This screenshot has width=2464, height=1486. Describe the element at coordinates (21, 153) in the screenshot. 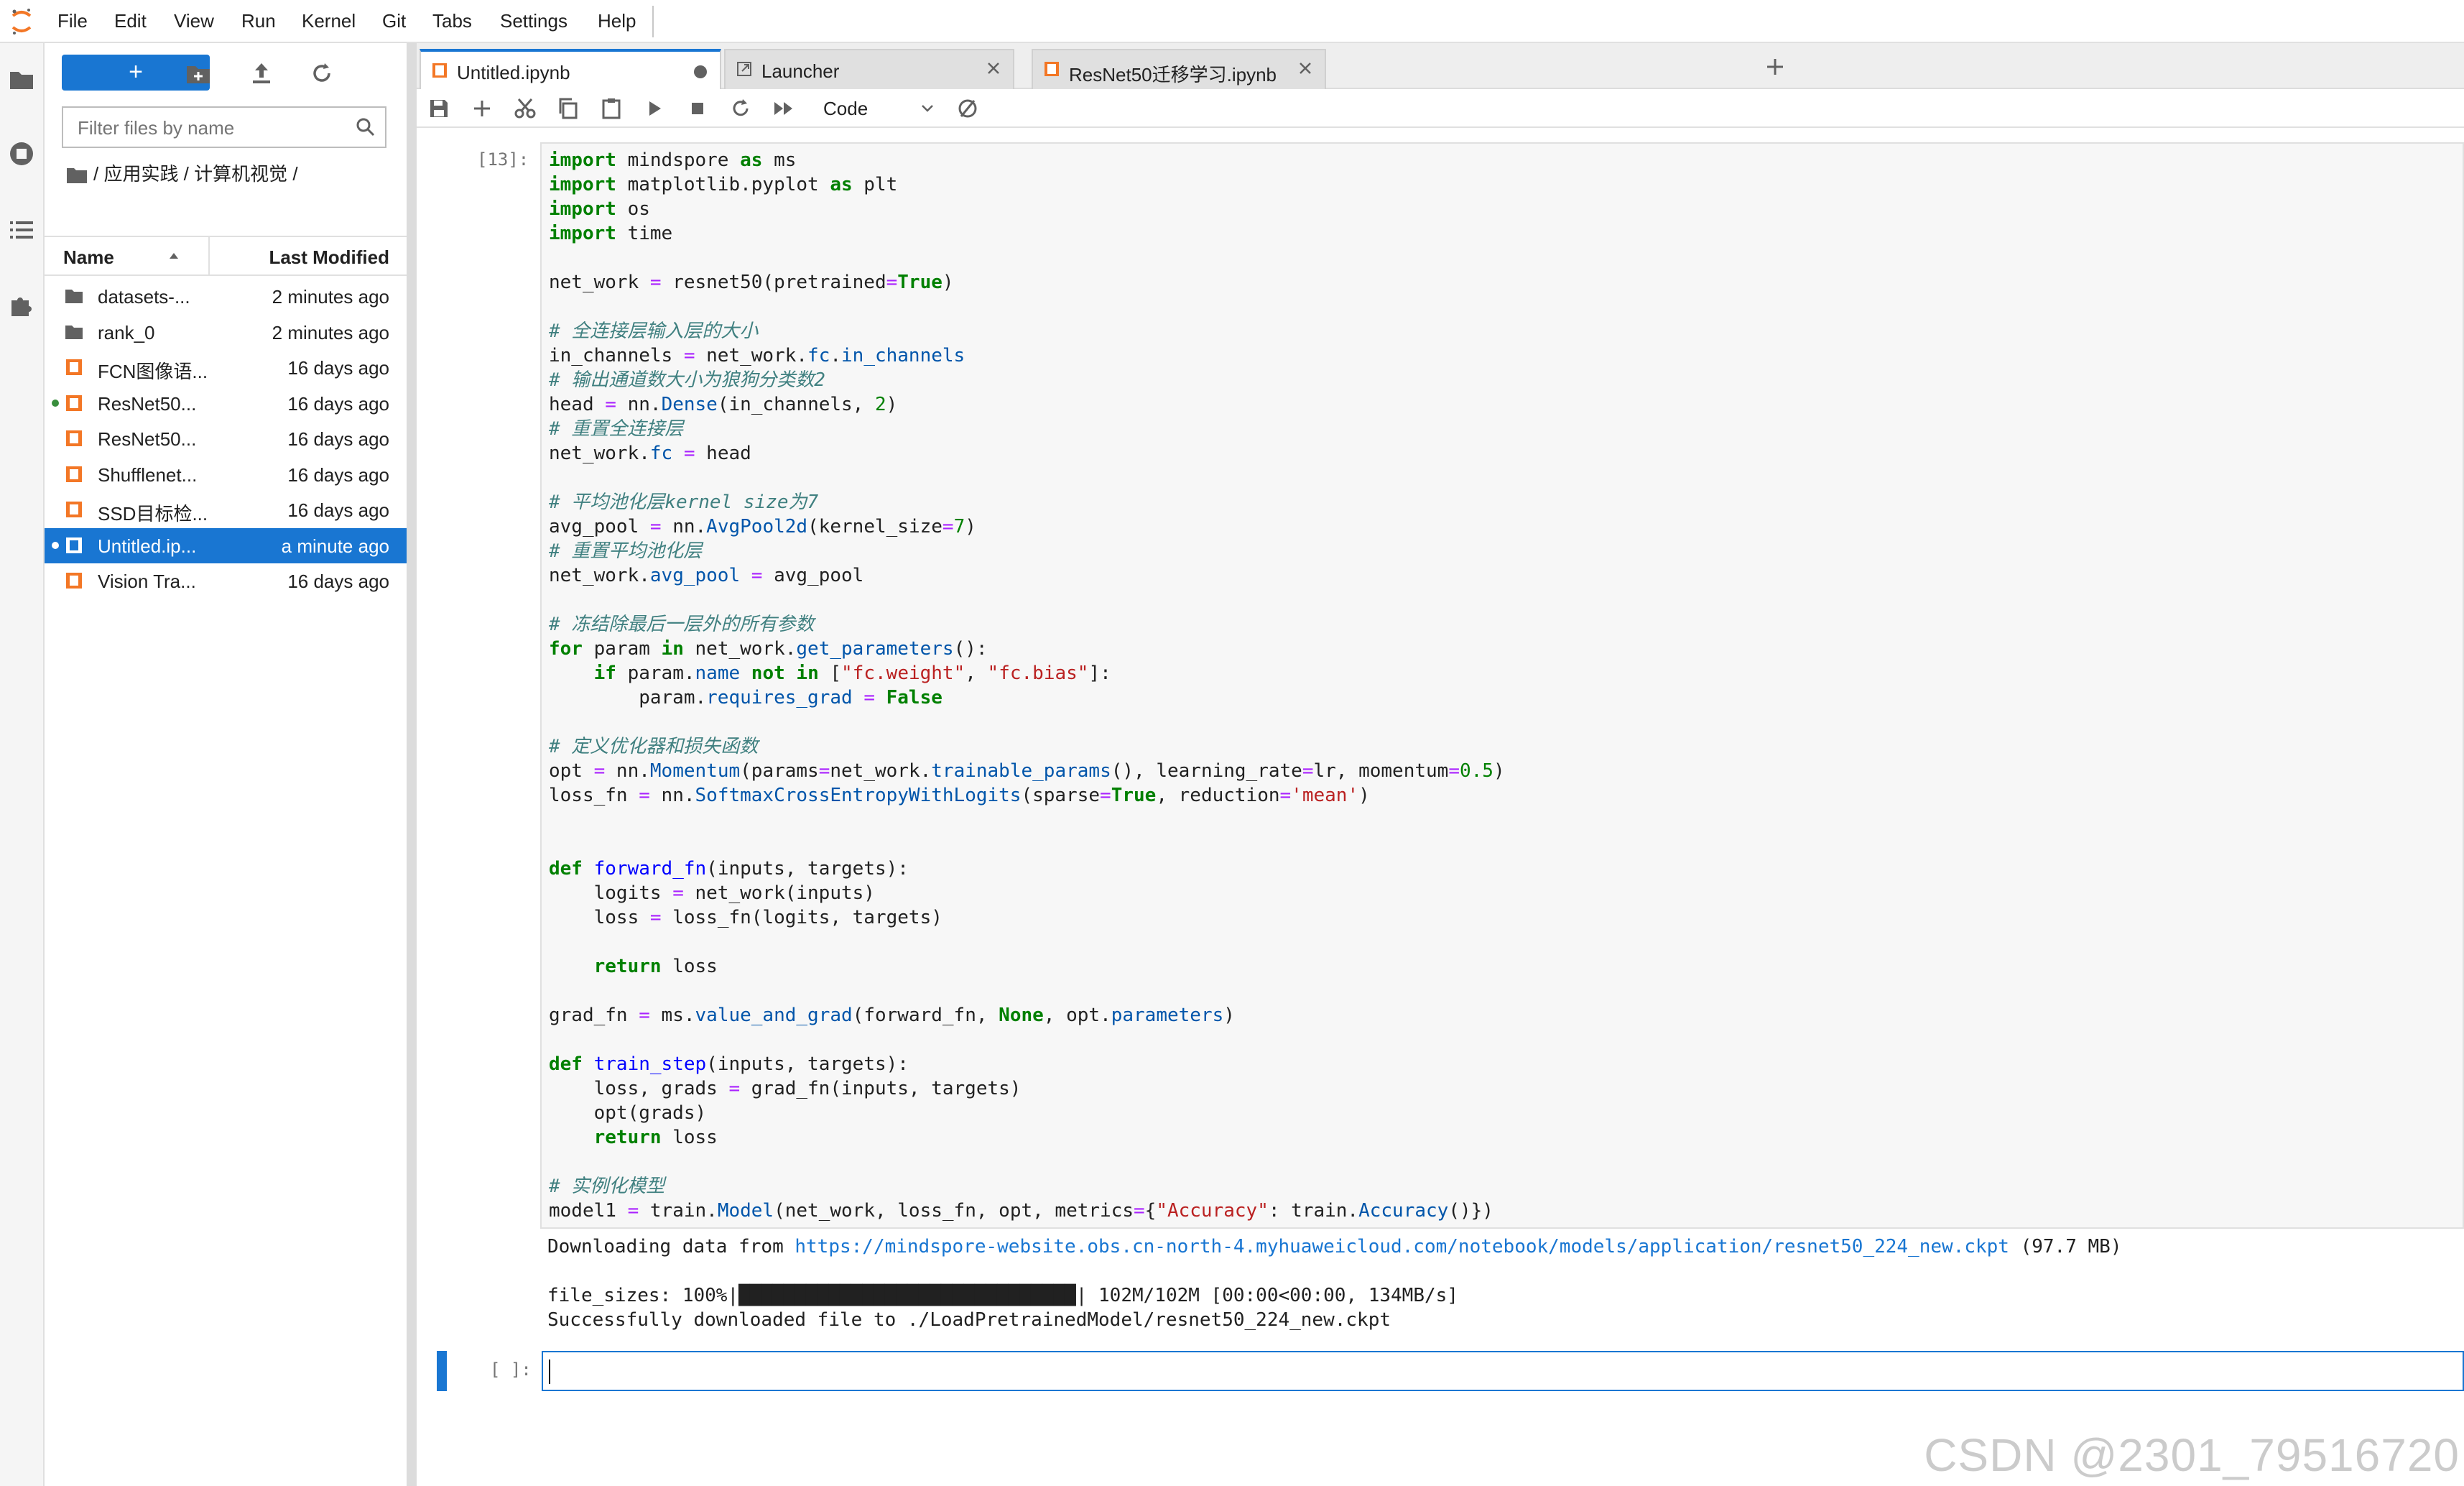

I see `running-kernels-icon` at that location.